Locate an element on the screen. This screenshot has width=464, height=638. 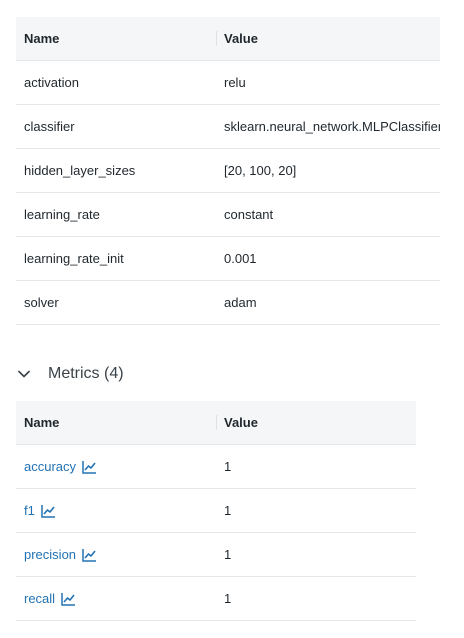
parameter-row-activation: activation relu is located at coordinates (228, 83).